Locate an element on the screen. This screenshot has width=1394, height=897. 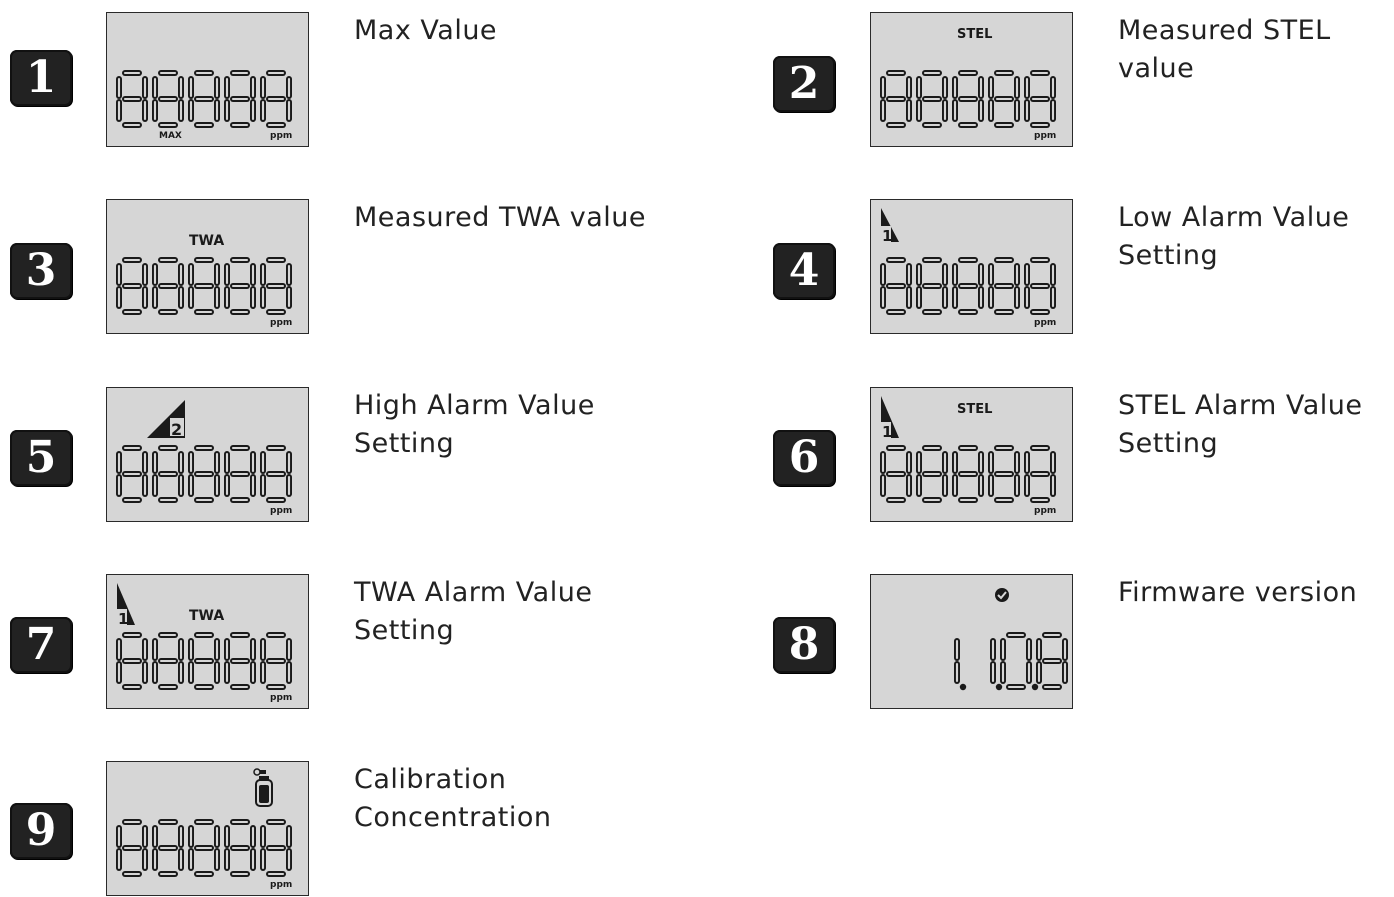
item-description: High Alarm Value Setting is located at coordinates (474, 424).